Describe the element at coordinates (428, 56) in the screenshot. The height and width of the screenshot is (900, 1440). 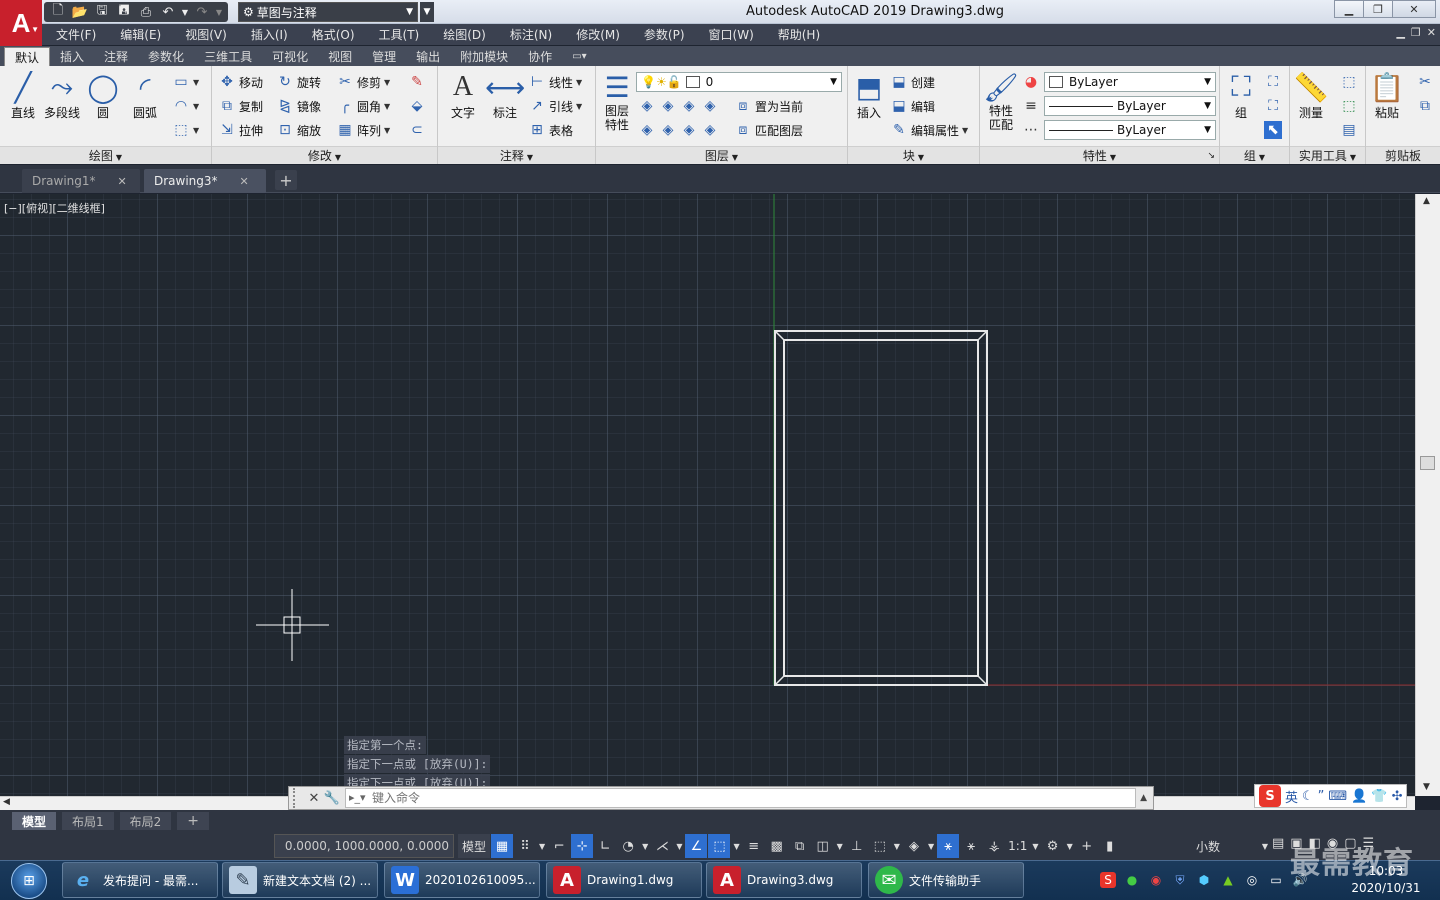
I see `ribbon-tab: 输出` at that location.